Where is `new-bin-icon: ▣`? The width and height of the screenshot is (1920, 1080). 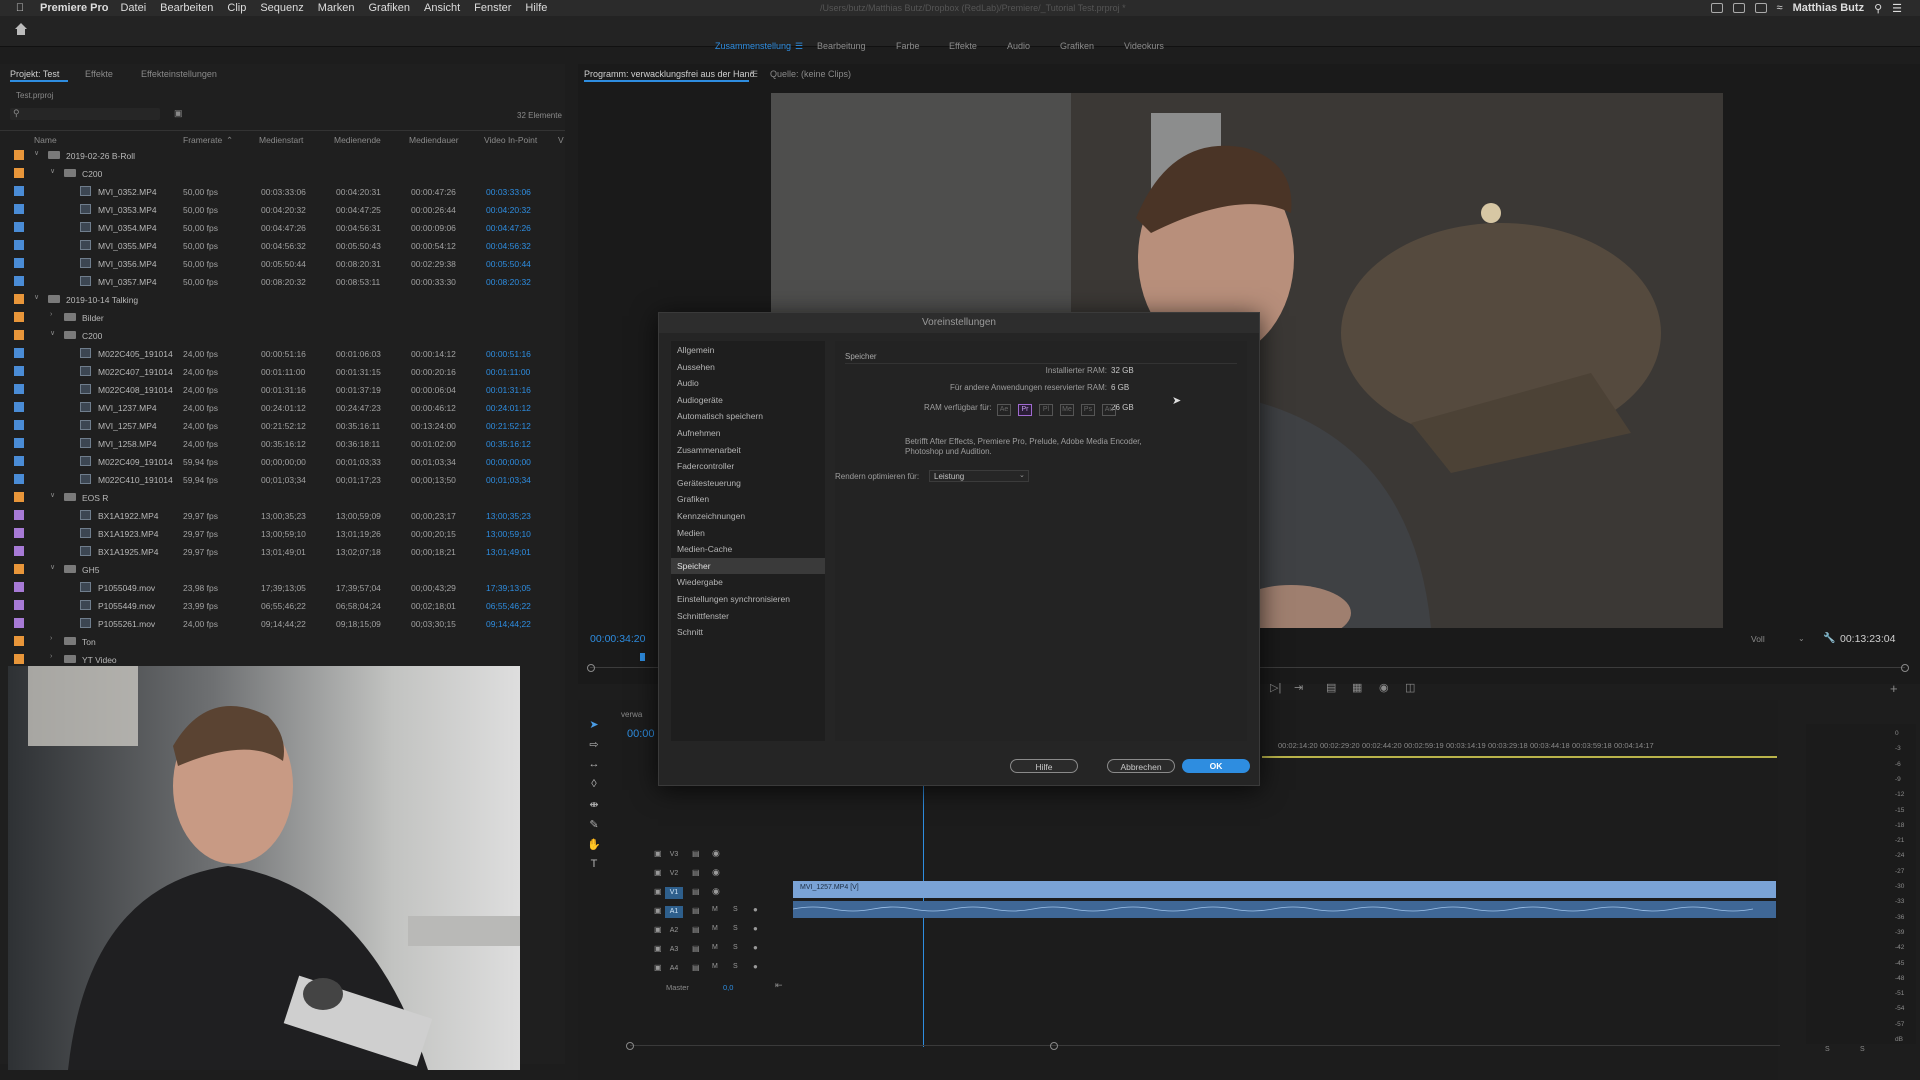
new-bin-icon: ▣ is located at coordinates (178, 113).